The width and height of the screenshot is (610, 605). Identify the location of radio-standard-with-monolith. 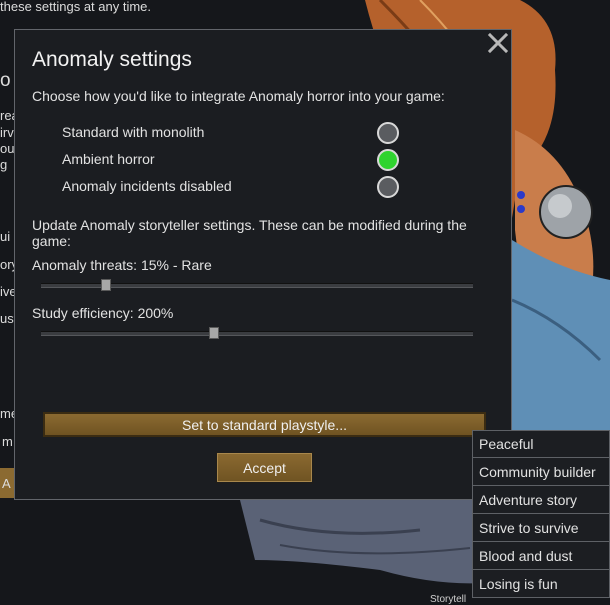
(388, 133).